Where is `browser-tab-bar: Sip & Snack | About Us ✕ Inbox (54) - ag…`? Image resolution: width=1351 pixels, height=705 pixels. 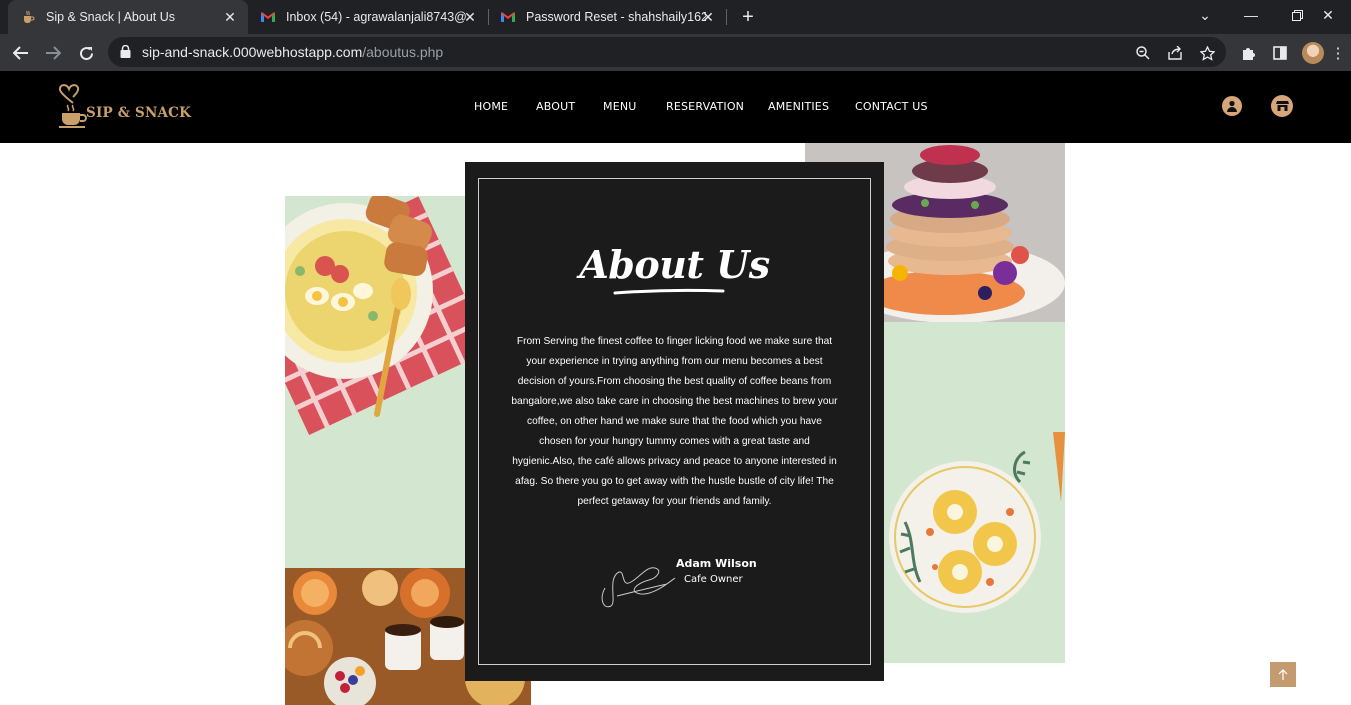 browser-tab-bar: Sip & Snack | About Us ✕ Inbox (54) - ag… is located at coordinates (675, 17).